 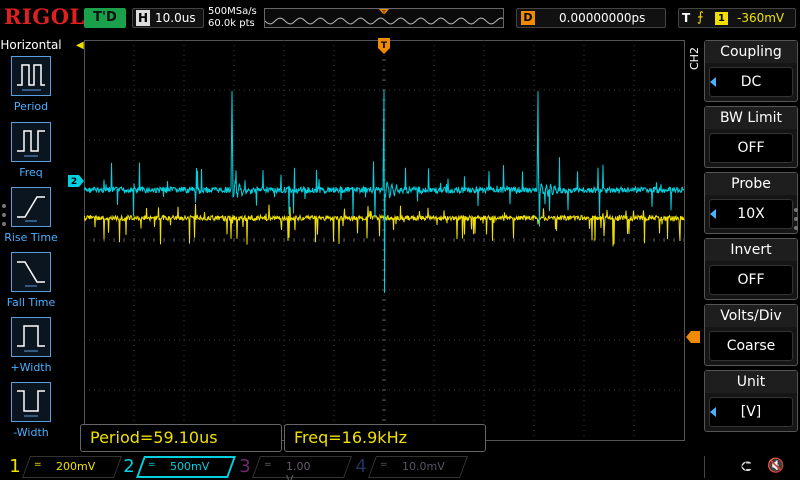 What do you see at coordinates (694, 58) in the screenshot?
I see `menu-channel-tag: CH2` at bounding box center [694, 58].